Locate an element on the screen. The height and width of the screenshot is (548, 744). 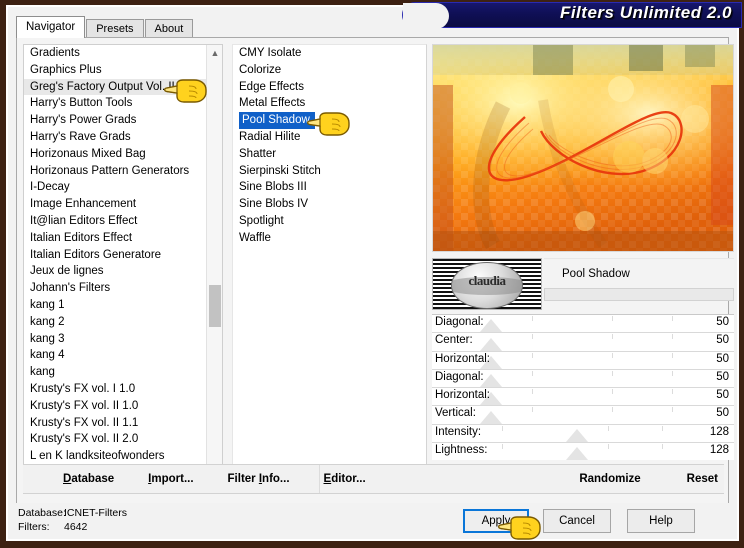
list-item-selected-row: Pool Shadow is located at coordinates (329, 120).